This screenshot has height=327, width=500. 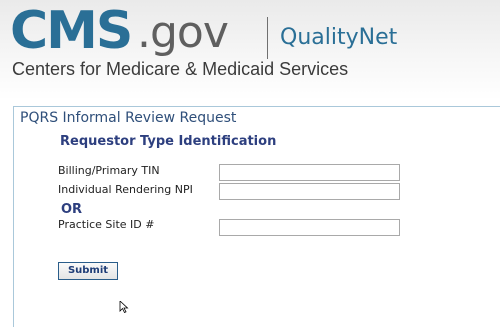 I want to click on practice-site-input, so click(x=309, y=227).